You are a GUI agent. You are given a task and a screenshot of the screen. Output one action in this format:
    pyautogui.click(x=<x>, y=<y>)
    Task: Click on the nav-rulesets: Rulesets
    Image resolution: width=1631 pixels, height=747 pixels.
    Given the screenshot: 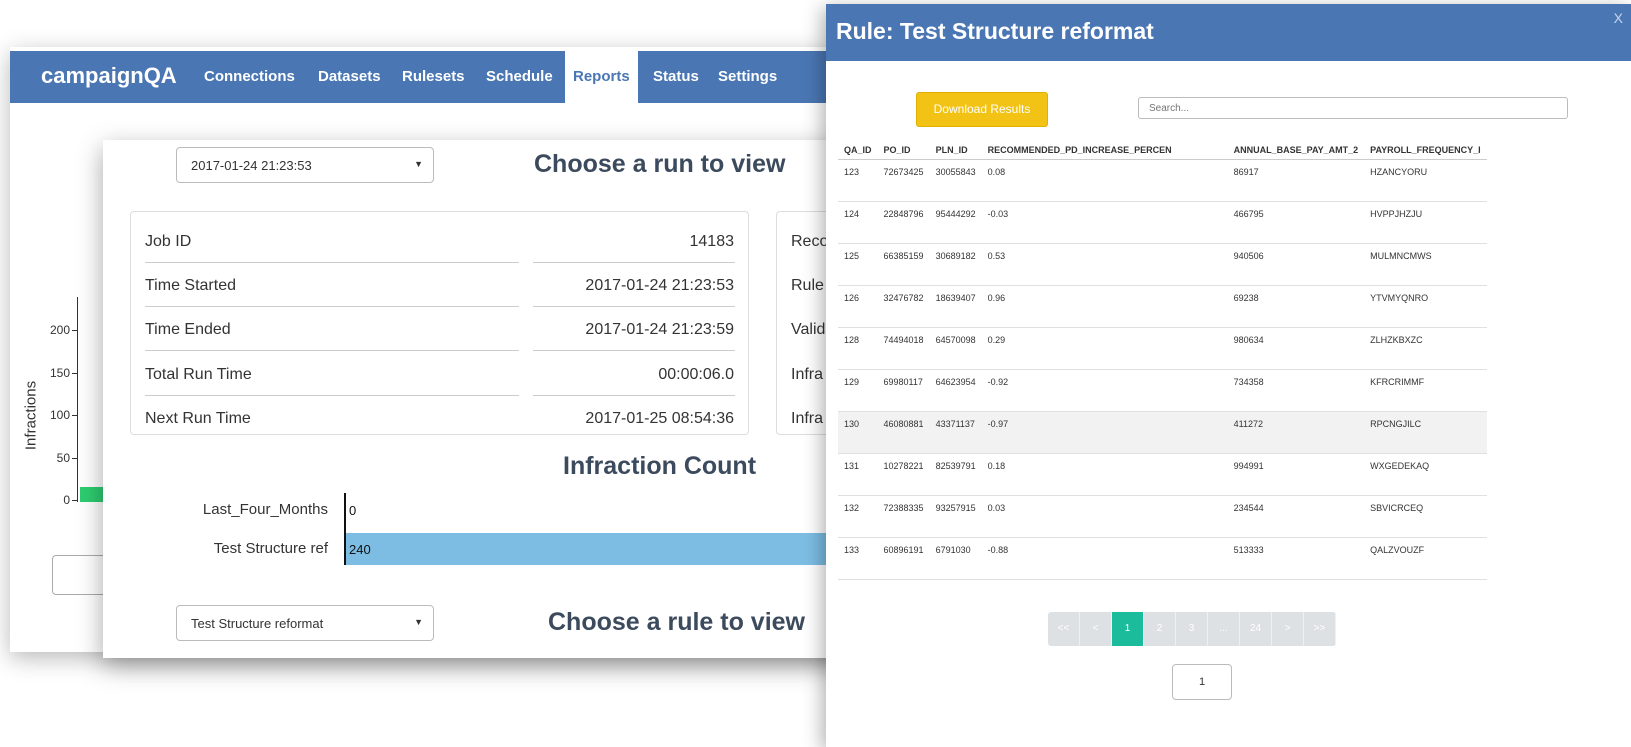 What is the action you would take?
    pyautogui.click(x=433, y=77)
    